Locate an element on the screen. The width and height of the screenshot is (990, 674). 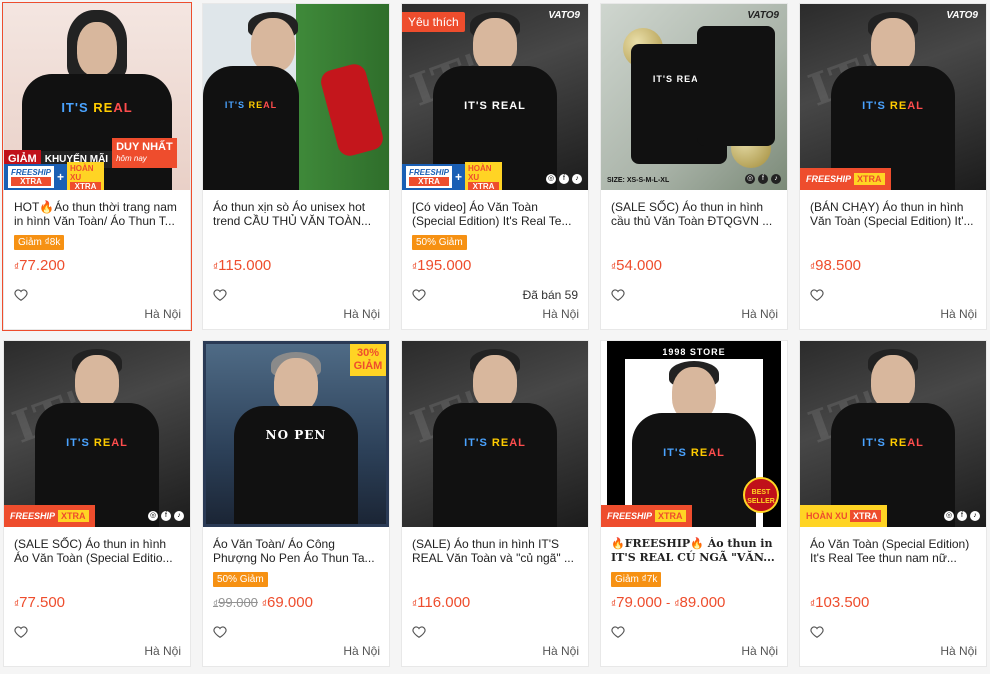
product-image: NO PEN 30% GIẢM is located at coordinates (296, 434).